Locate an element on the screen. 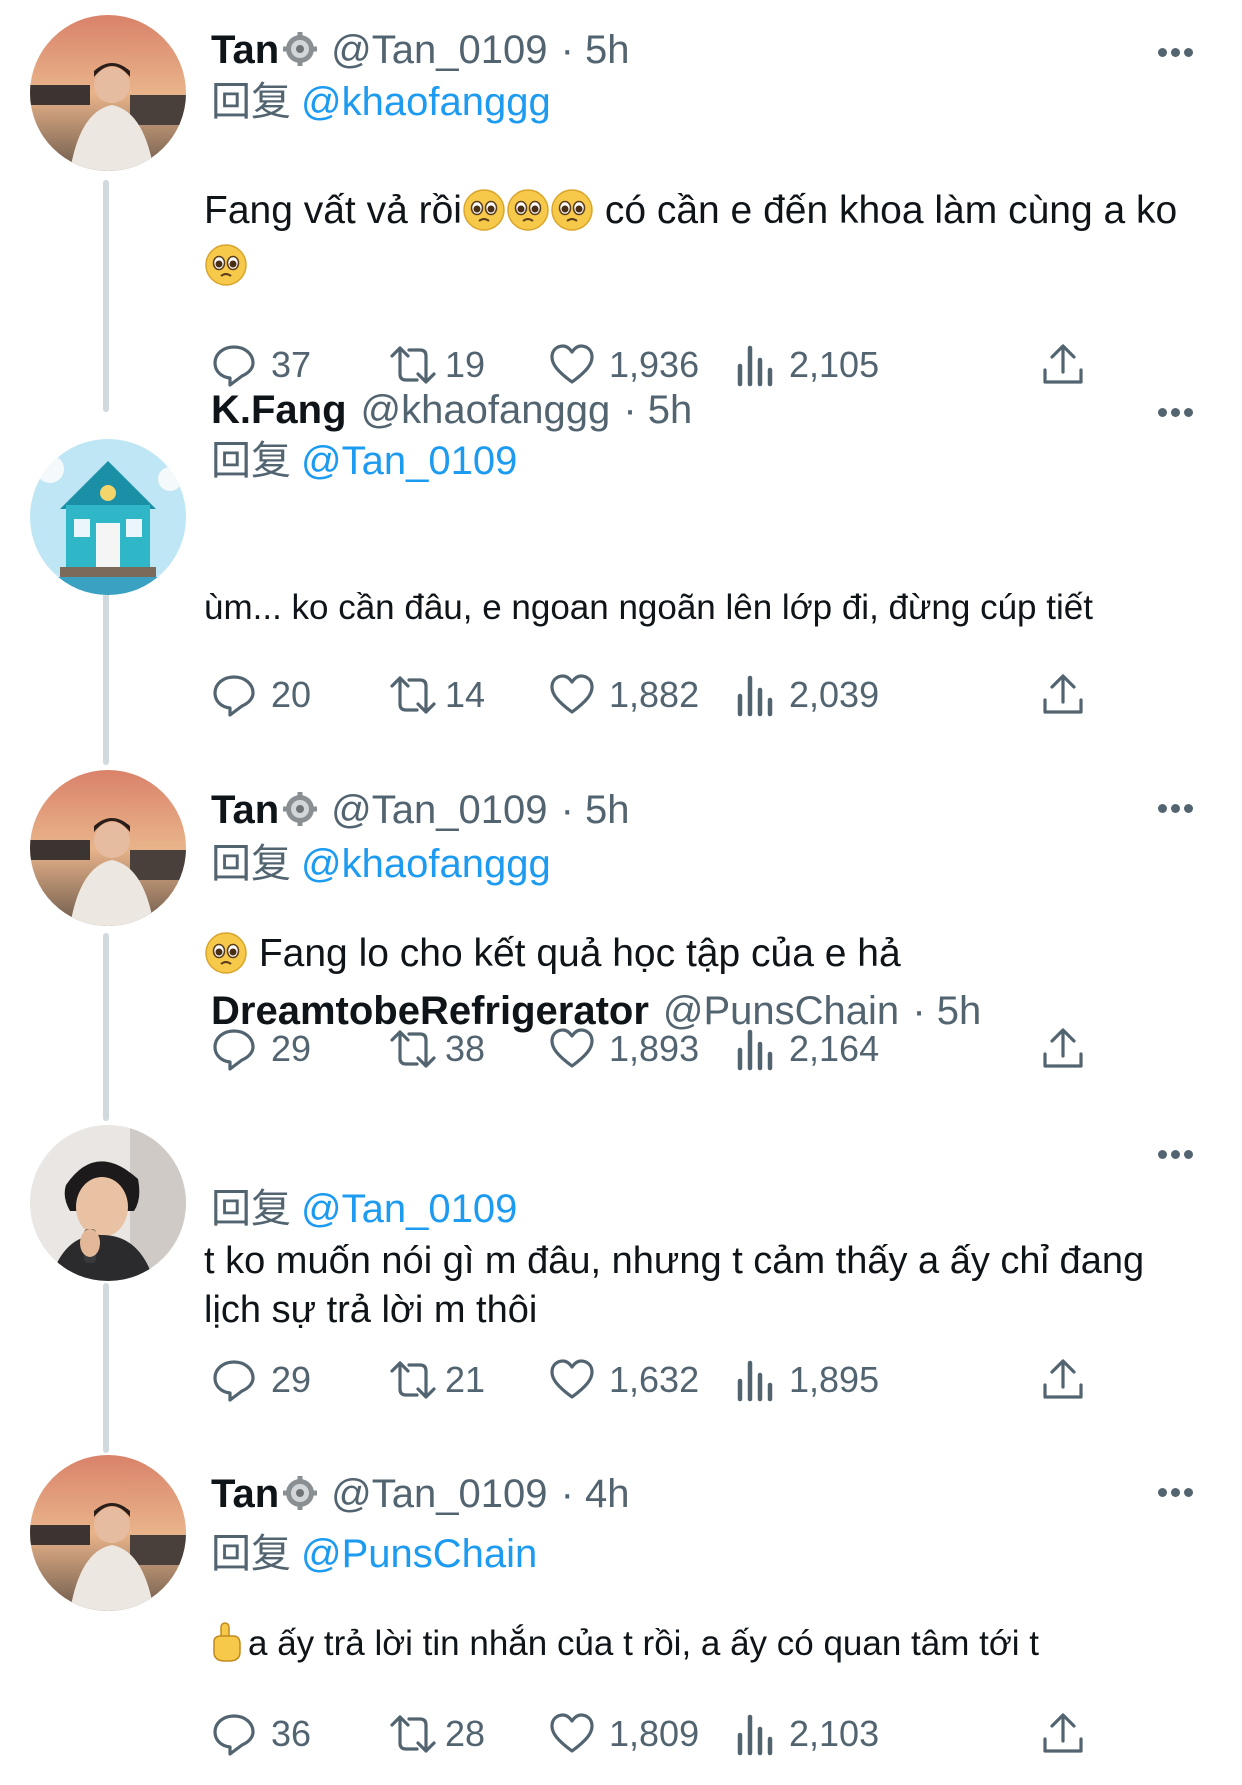 The height and width of the screenshot is (1785, 1242). views-button: 2,039 is located at coordinates (807, 695).